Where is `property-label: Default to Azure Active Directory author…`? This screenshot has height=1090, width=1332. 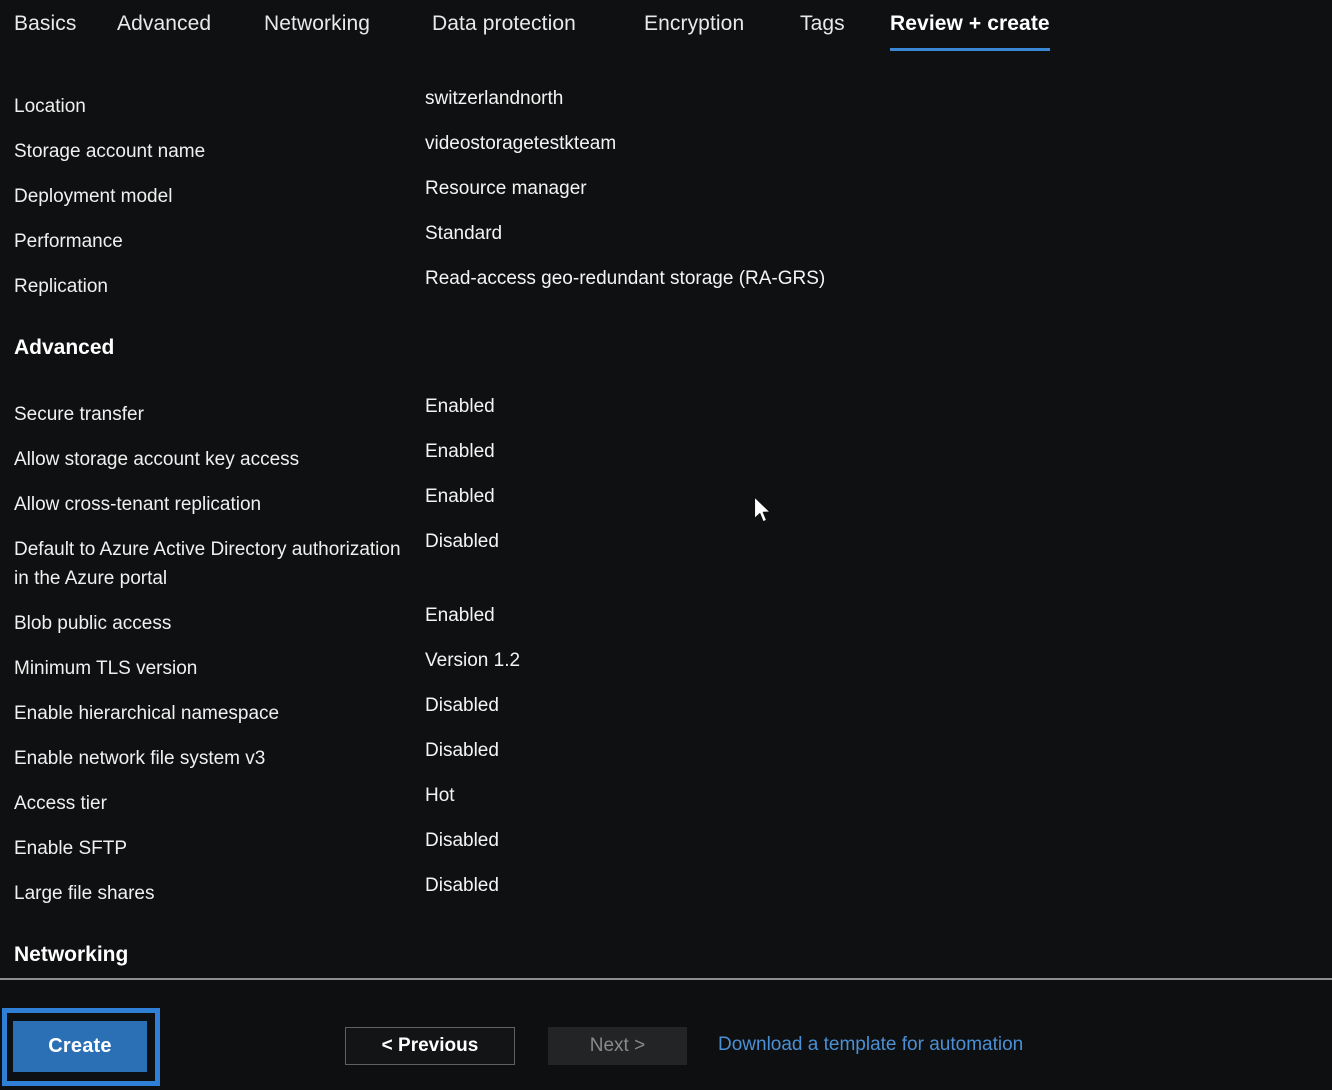
property-label: Default to Azure Active Directory author… is located at coordinates (207, 564).